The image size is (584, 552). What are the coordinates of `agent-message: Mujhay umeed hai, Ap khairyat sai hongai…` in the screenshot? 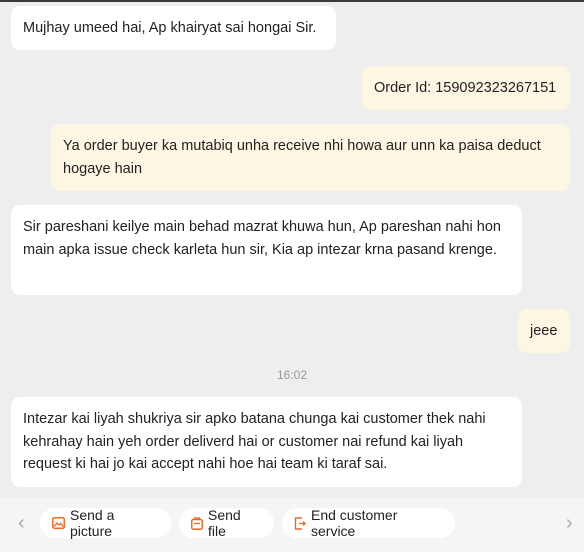 It's located at (173, 28).